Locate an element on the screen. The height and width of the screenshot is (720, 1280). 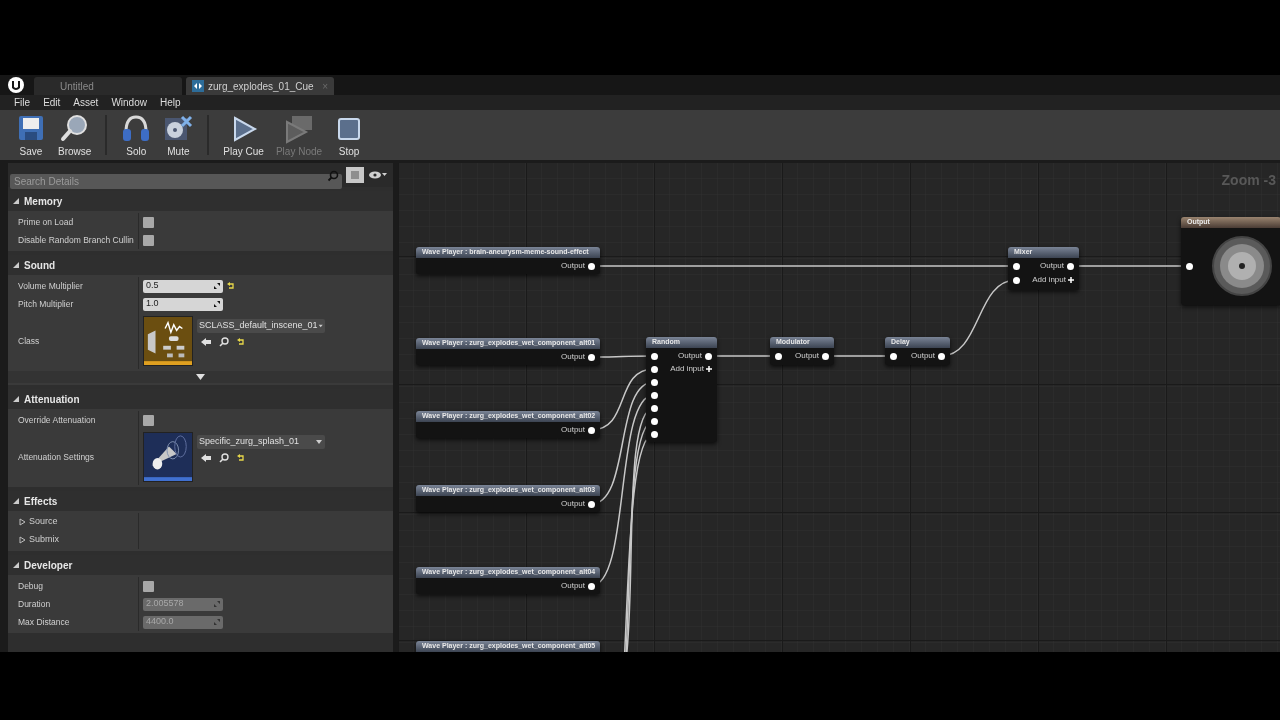
toolbar-button: Browse is located at coordinates (75, 135).